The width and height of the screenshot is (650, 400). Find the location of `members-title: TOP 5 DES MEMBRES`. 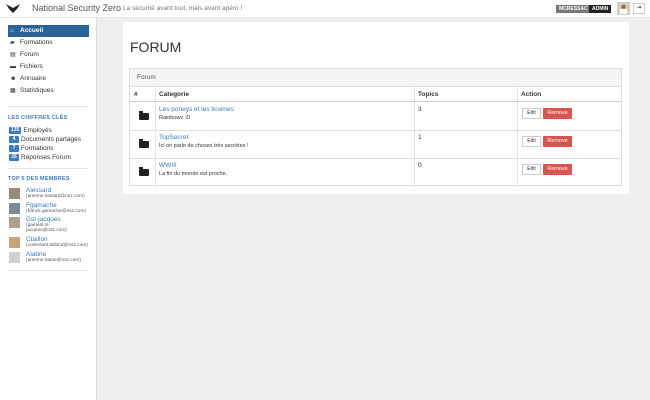

members-title: TOP 5 DES MEMBRES is located at coordinates (39, 179).